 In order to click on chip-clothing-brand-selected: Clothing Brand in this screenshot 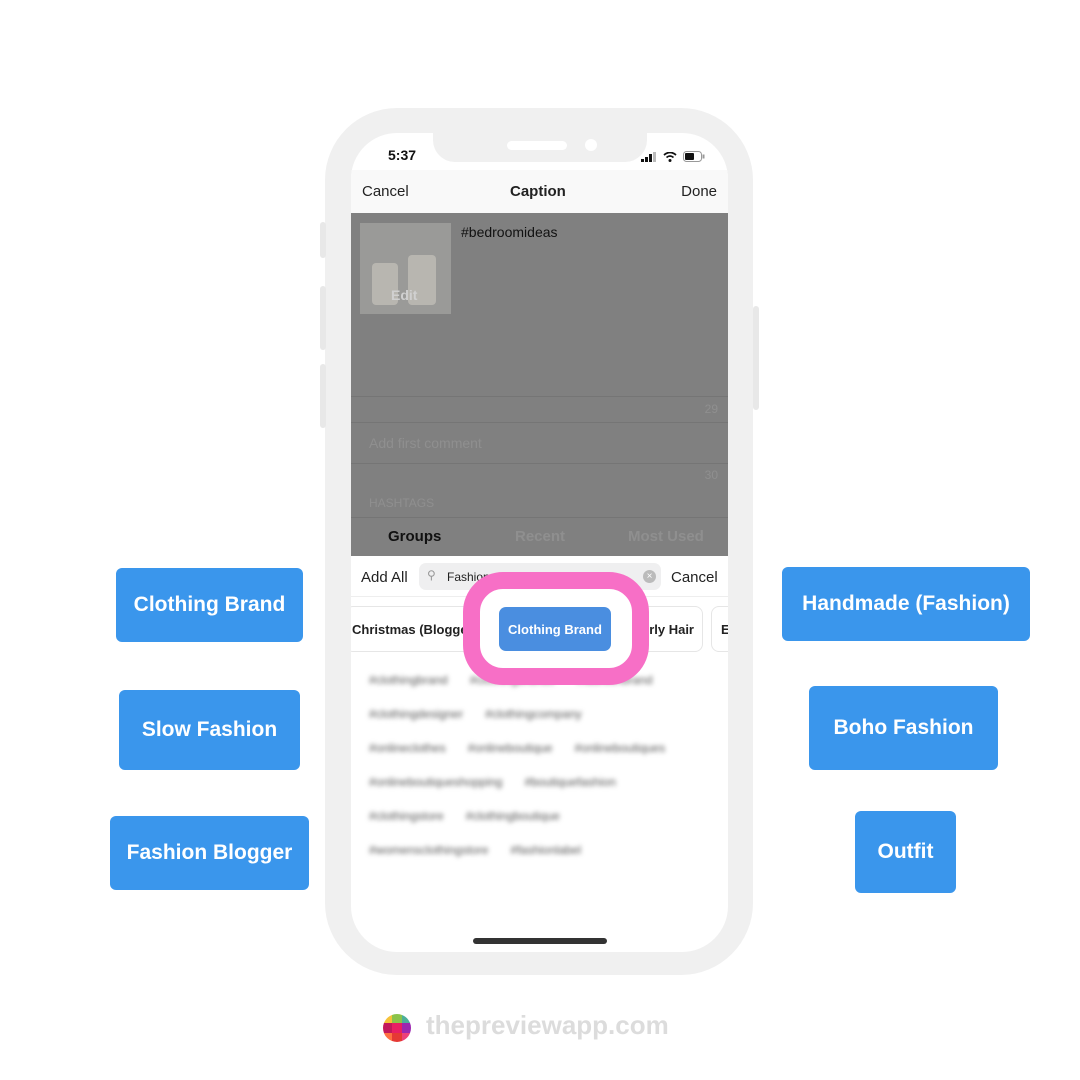, I will do `click(555, 629)`.